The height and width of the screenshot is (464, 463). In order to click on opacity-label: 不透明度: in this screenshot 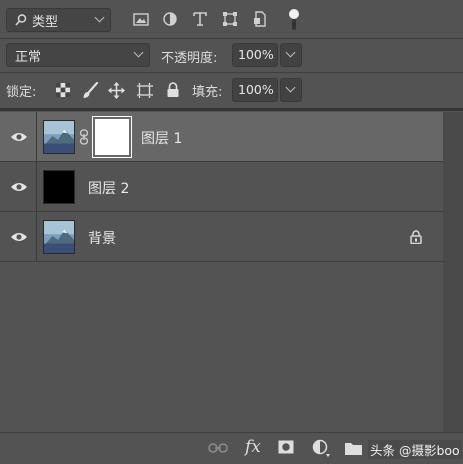, I will do `click(189, 58)`.